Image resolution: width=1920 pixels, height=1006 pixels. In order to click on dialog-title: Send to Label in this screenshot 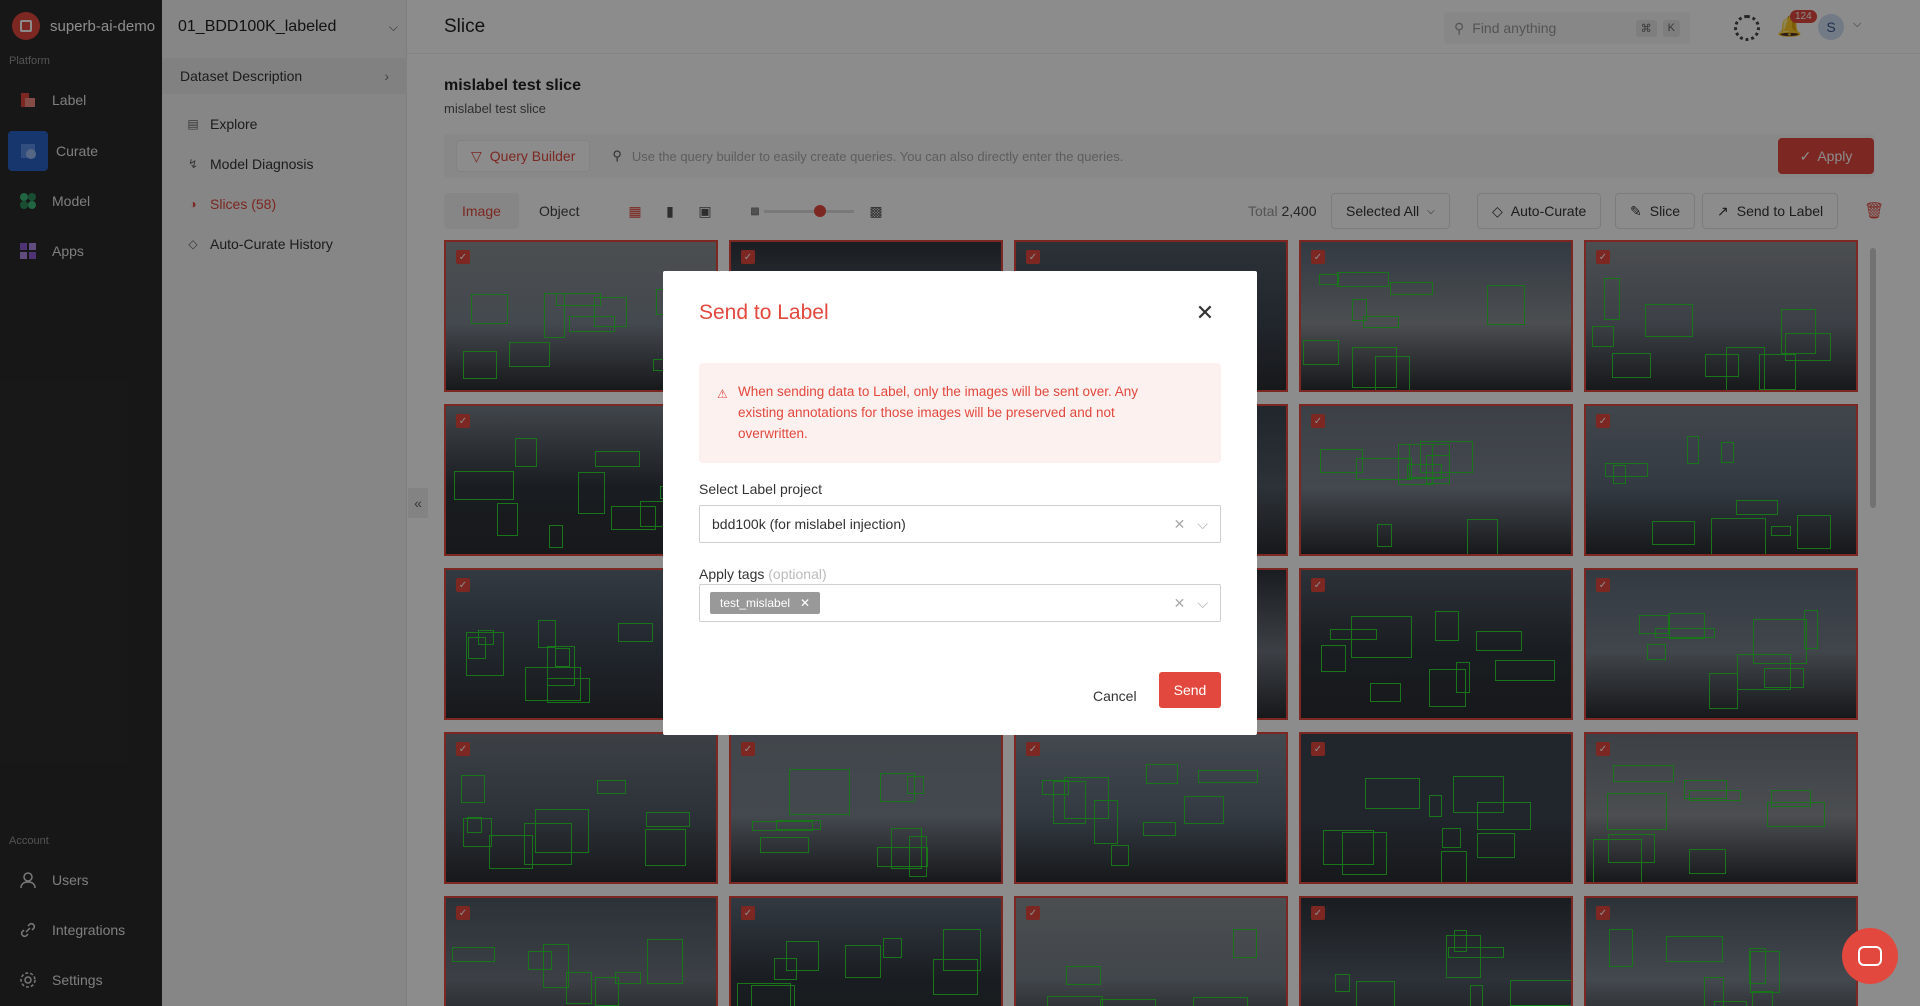, I will do `click(764, 312)`.